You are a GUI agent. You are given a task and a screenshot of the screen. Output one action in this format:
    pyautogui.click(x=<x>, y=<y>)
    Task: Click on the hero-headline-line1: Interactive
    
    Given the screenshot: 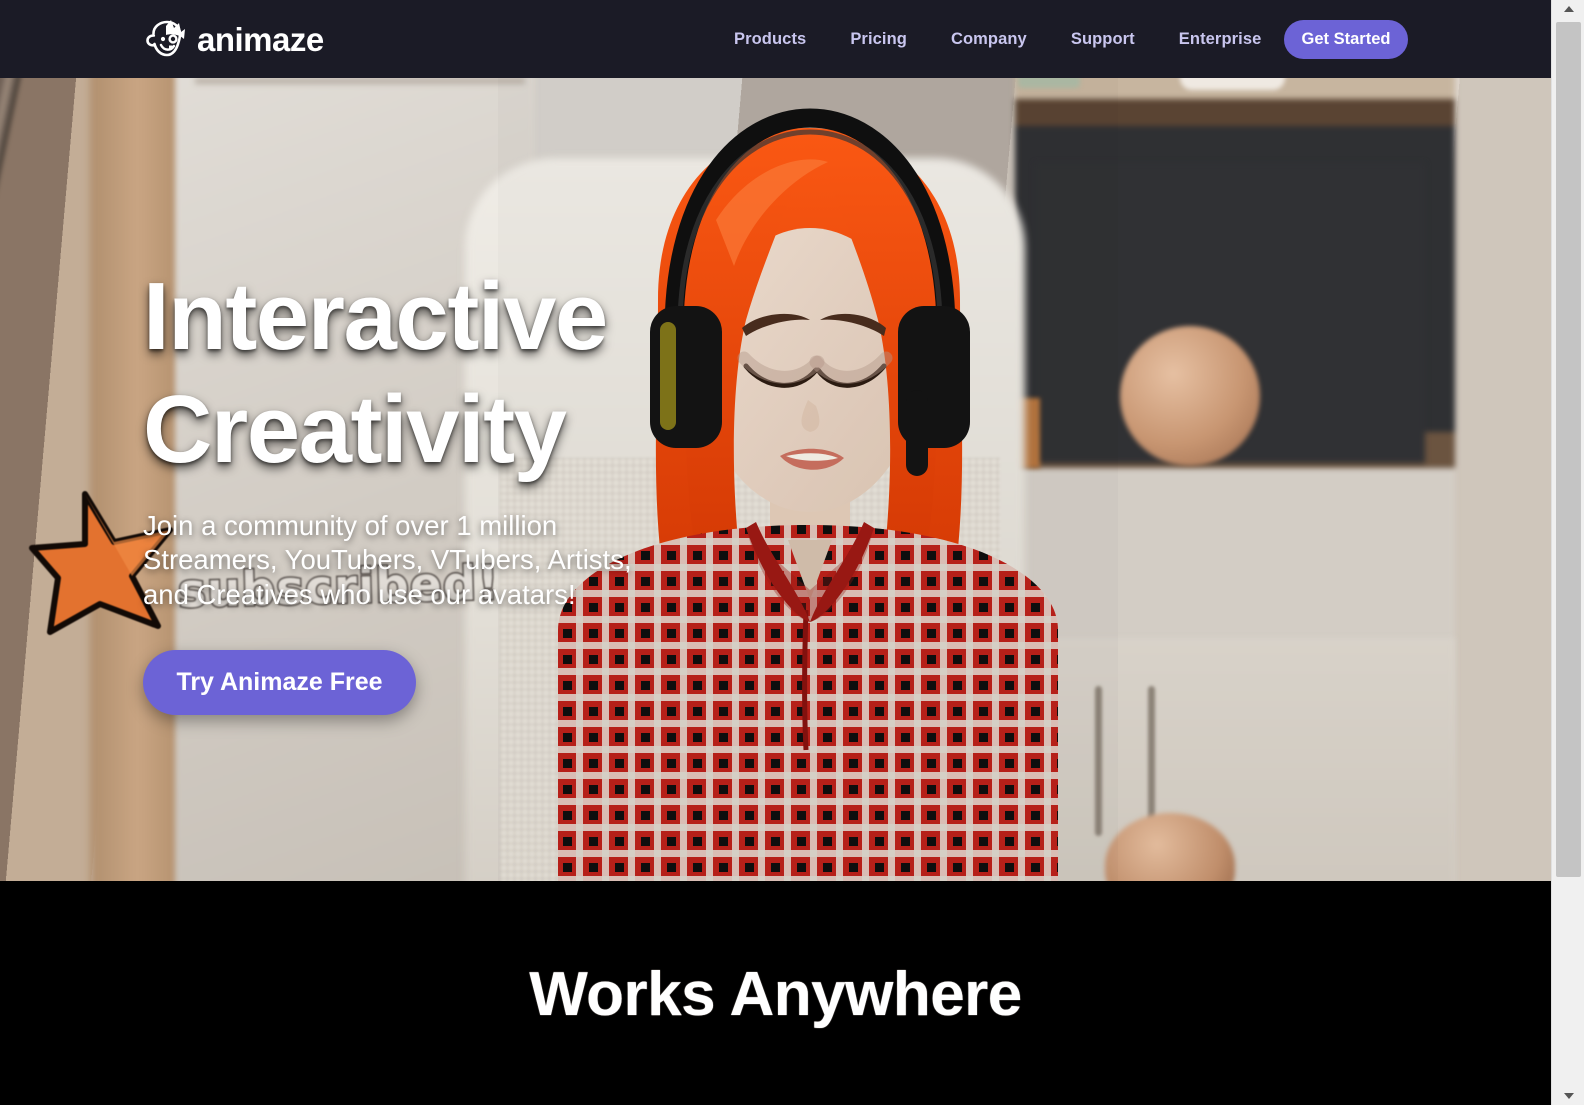 What is the action you would take?
    pyautogui.click(x=375, y=316)
    